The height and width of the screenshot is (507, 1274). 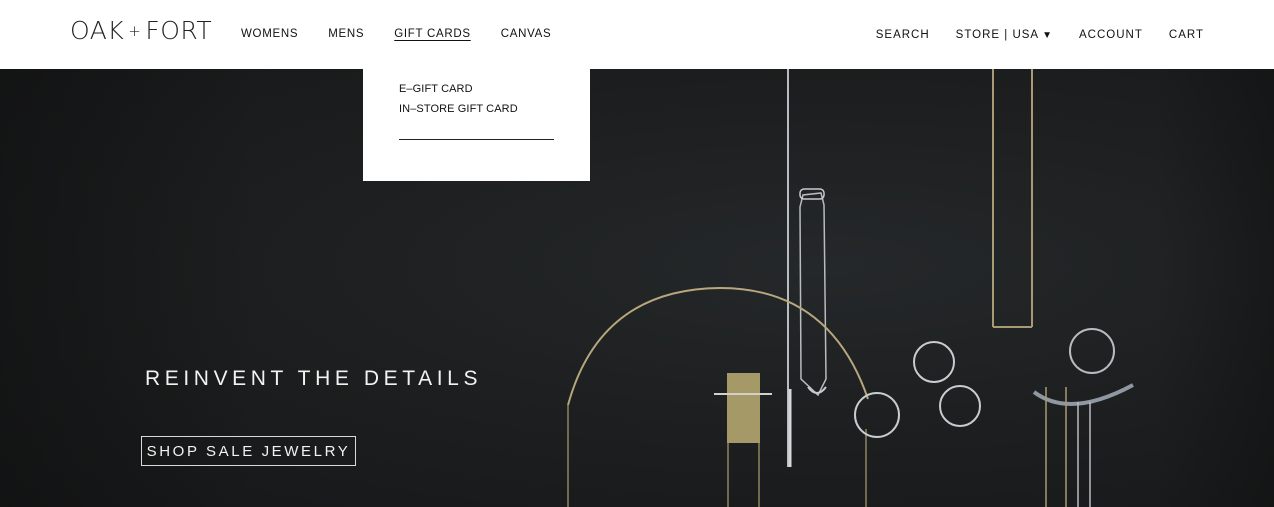 I want to click on hero-headline: REINVENT THE DETAILS, so click(x=314, y=378).